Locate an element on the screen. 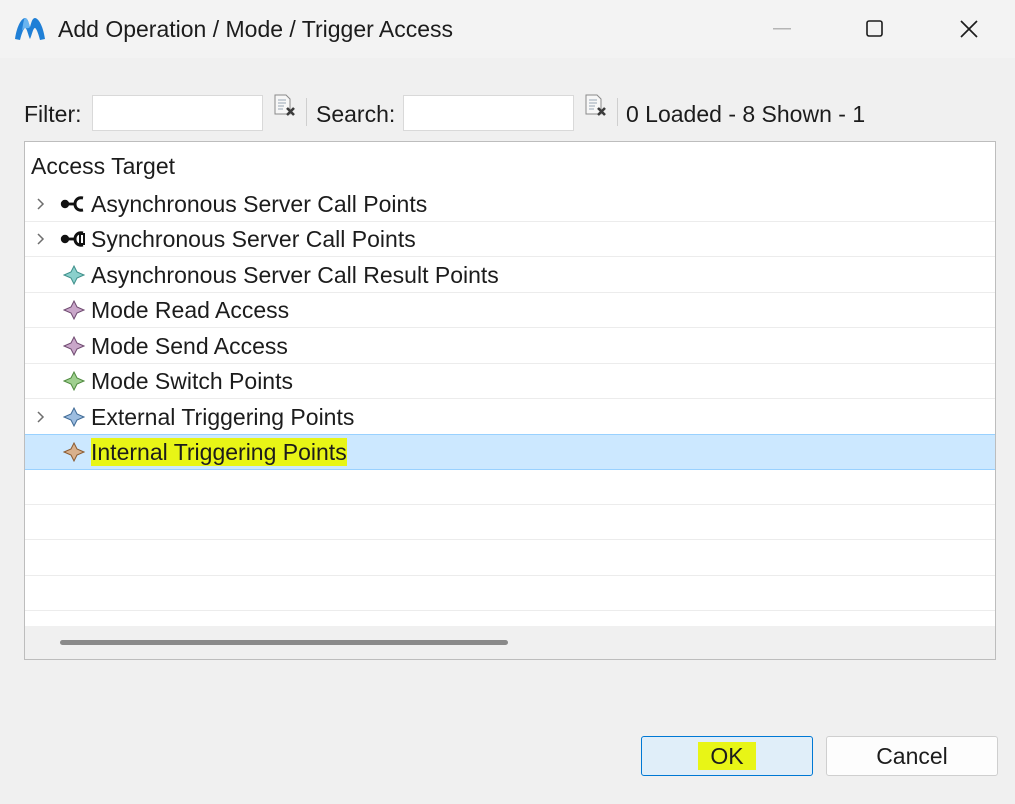  tree-item-label: Asynchronous Server Call Points is located at coordinates (259, 204).